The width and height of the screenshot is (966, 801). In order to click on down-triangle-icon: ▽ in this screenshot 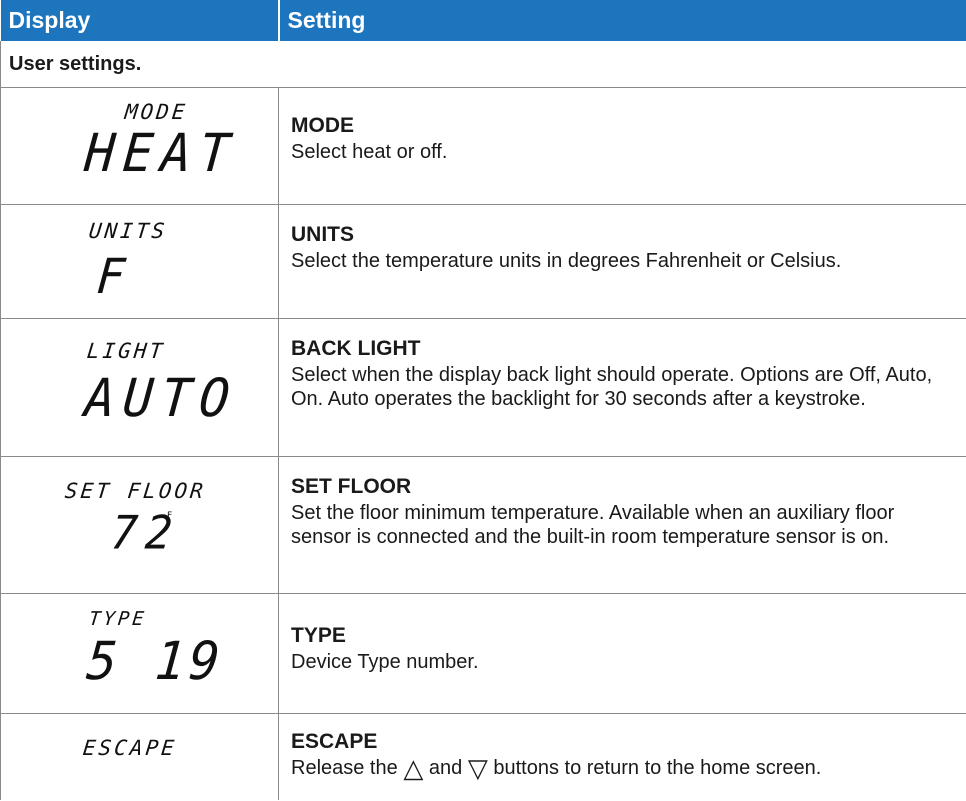, I will do `click(477, 768)`.